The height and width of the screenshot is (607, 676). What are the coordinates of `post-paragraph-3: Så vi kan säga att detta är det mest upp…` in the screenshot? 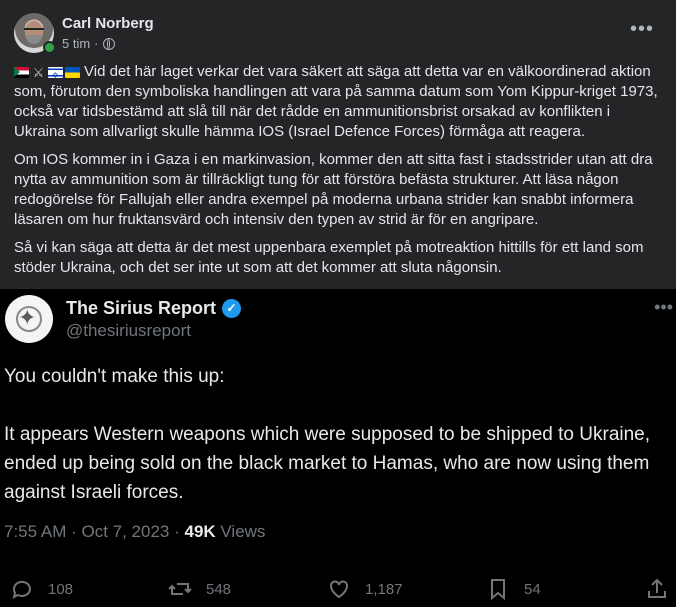 It's located at (329, 257).